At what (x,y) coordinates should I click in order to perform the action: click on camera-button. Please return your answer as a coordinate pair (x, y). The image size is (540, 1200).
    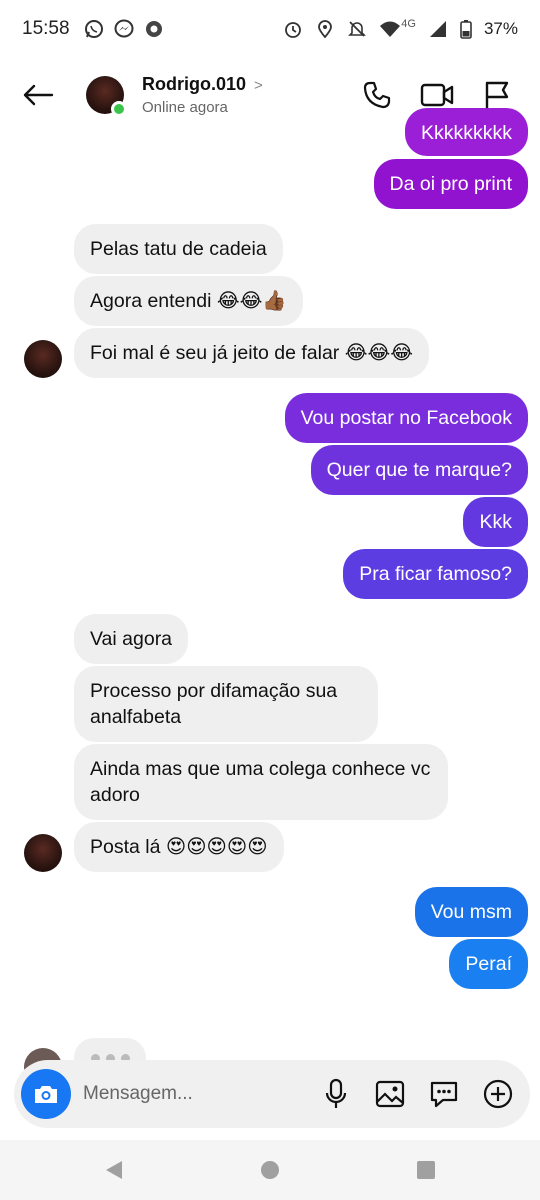
    Looking at the image, I should click on (46, 1094).